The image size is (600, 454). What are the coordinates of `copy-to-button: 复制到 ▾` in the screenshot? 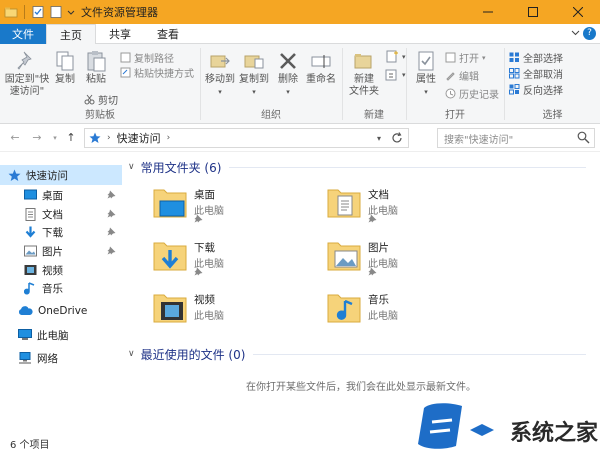 It's located at (254, 74).